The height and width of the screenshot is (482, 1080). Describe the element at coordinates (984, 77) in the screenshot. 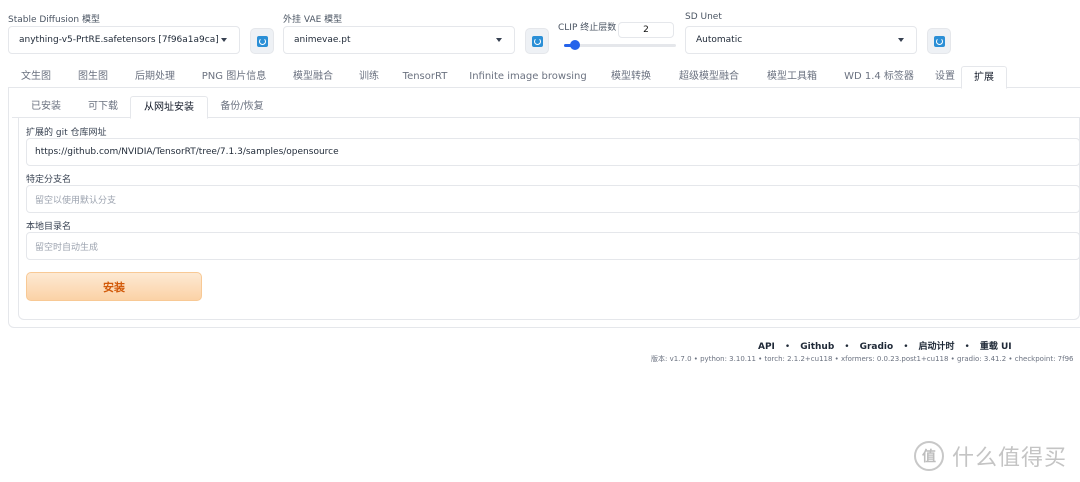

I see `tab-extensions: 扩展` at that location.